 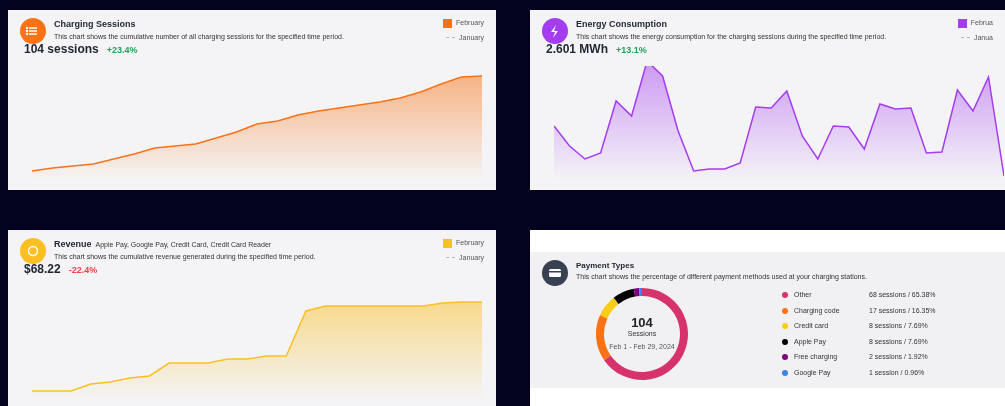 I want to click on card-title: Revenue, so click(x=73, y=244).